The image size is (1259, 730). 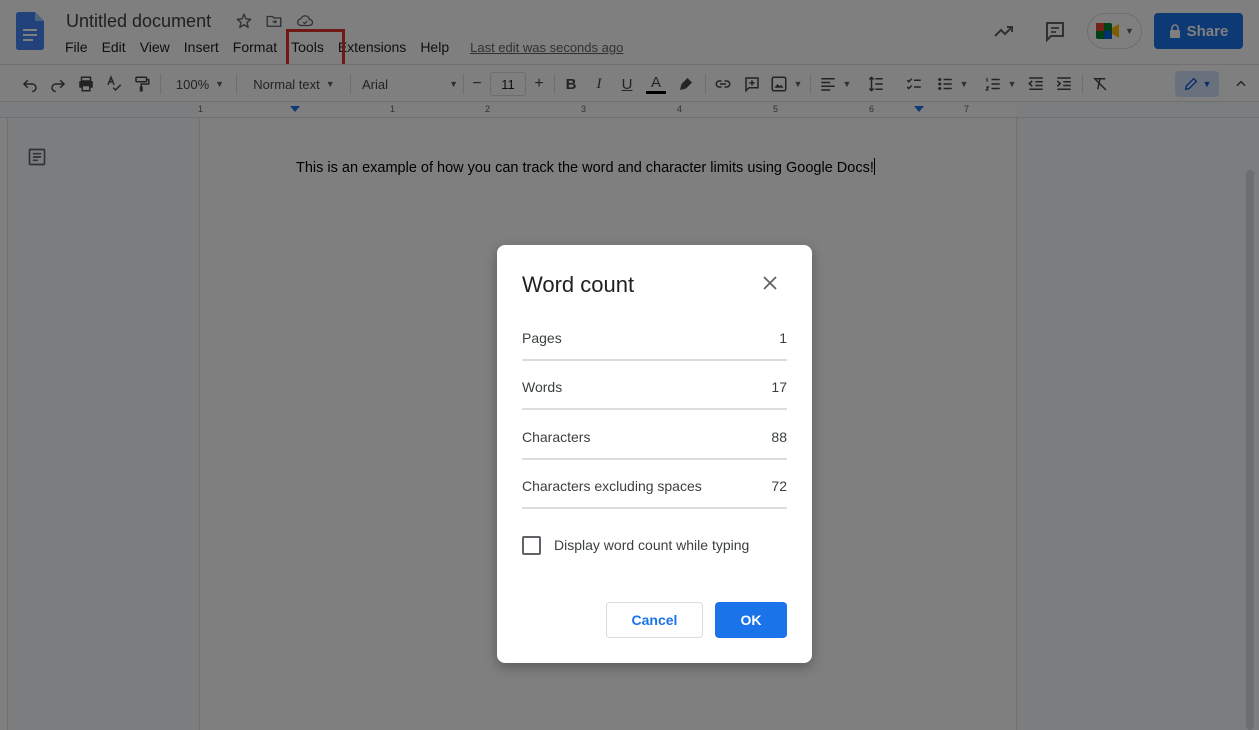 I want to click on stat-row-pages: Pages 1, so click(x=654, y=336).